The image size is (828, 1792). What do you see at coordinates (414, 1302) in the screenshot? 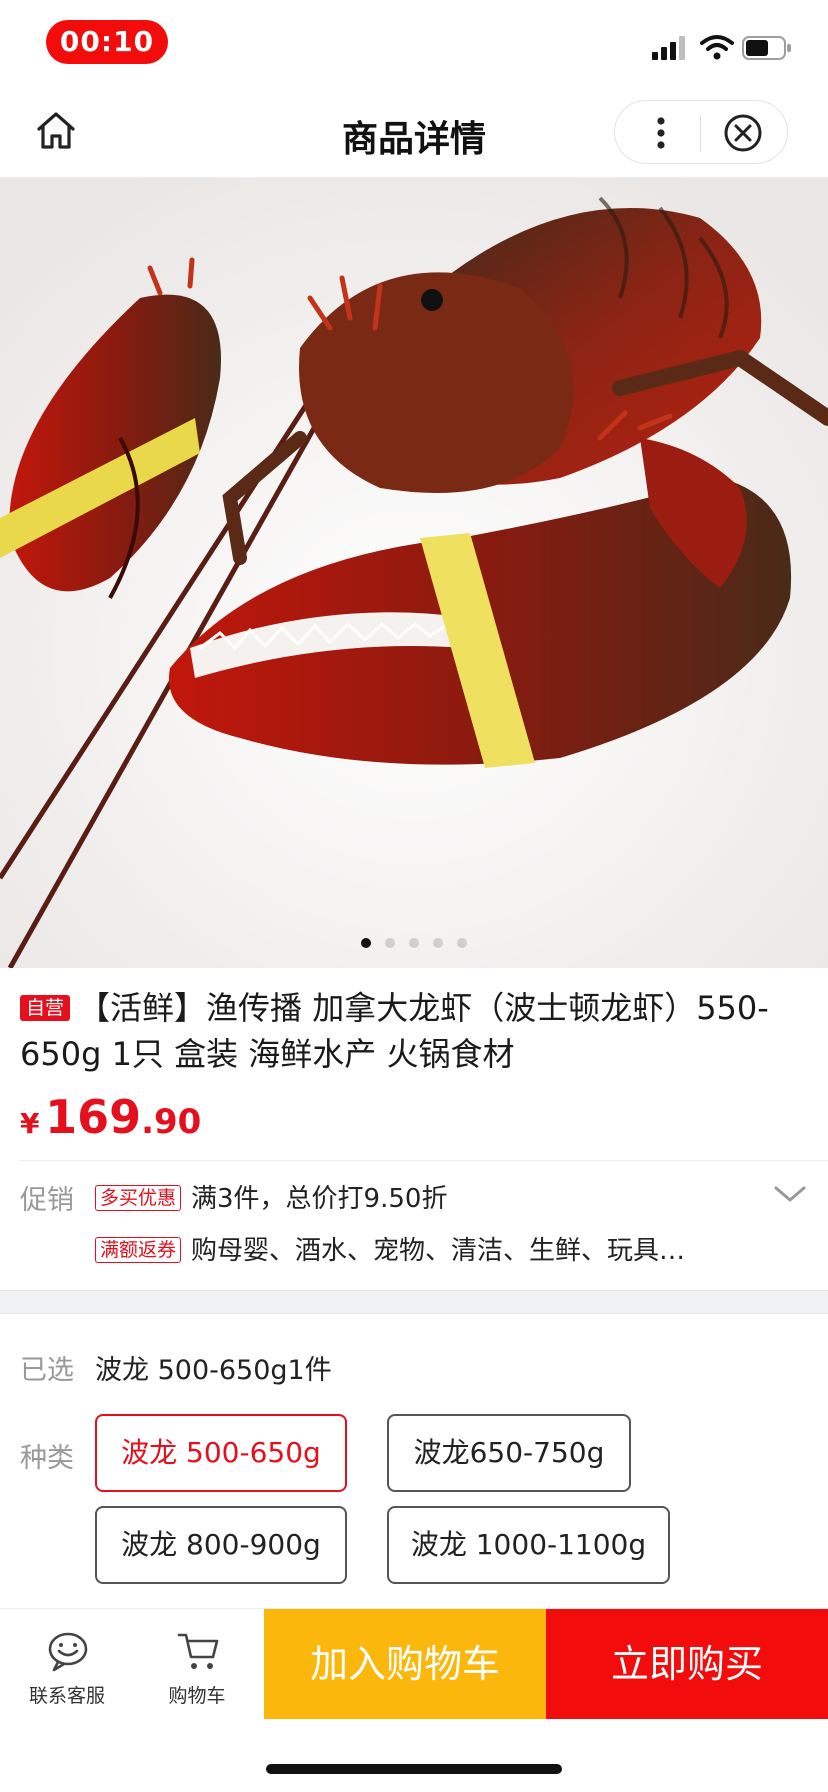
I see `section-gap` at bounding box center [414, 1302].